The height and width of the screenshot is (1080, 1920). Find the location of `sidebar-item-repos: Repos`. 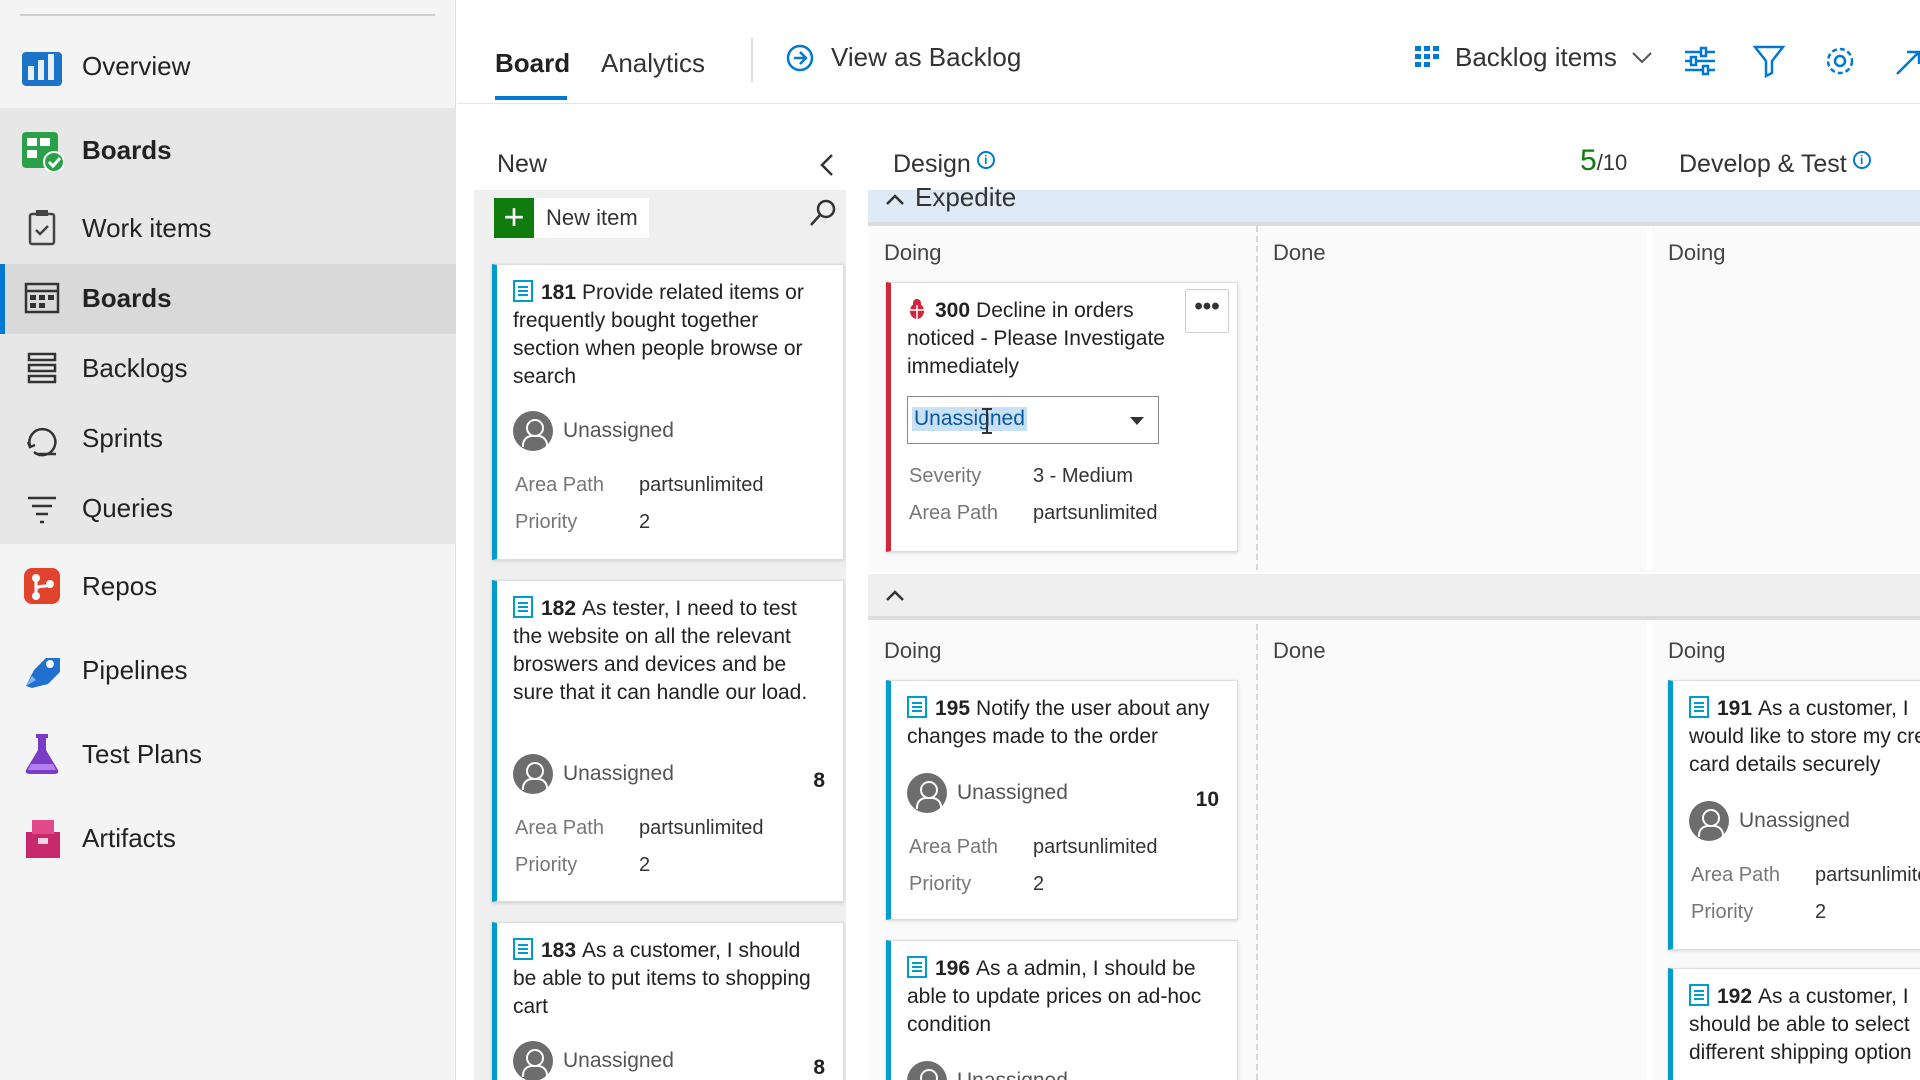

sidebar-item-repos: Repos is located at coordinates (228, 586).